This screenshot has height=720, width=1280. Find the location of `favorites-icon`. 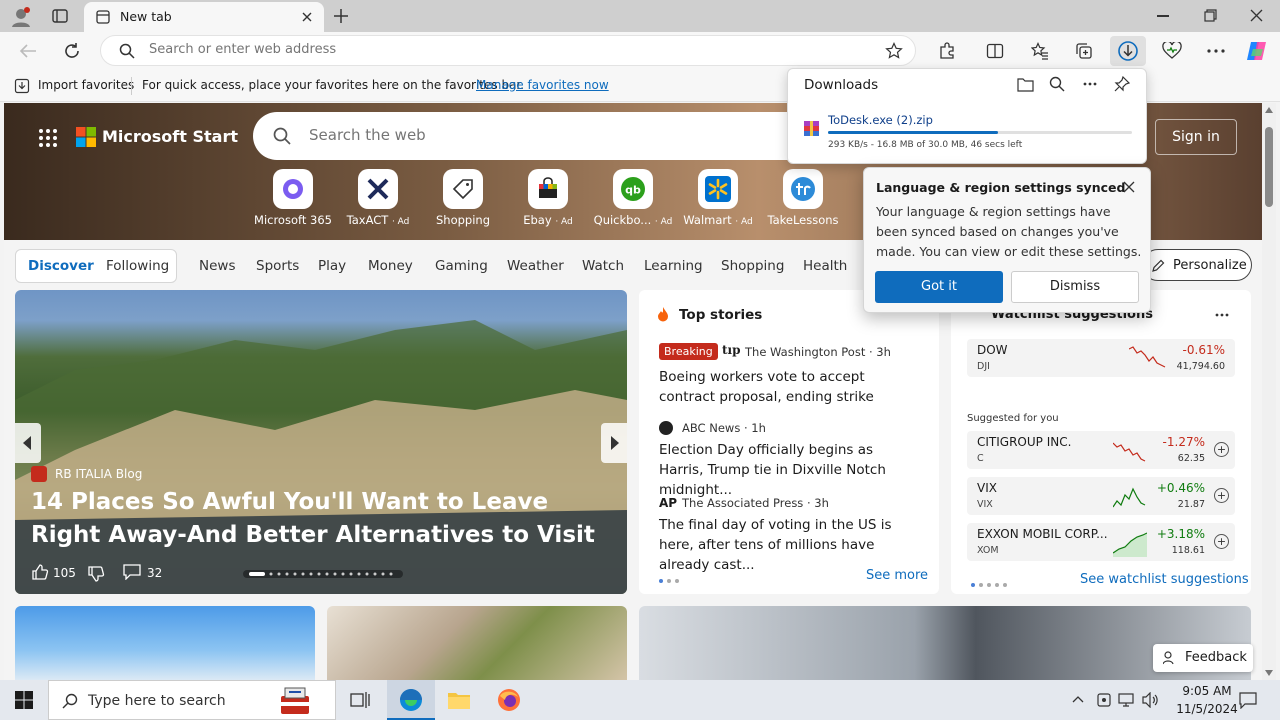

favorites-icon is located at coordinates (1040, 51).